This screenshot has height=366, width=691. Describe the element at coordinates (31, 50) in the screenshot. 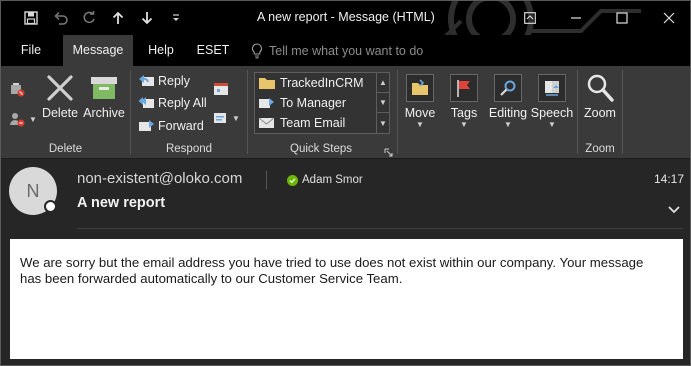

I see `tab-file: File` at that location.